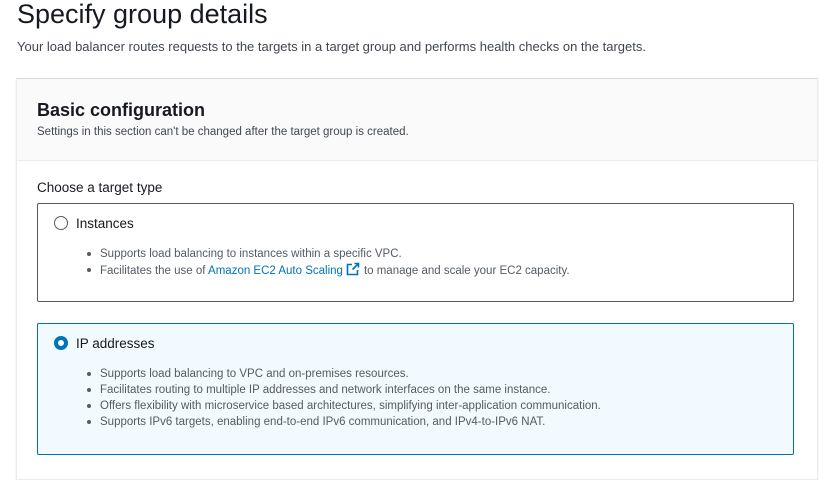 The image size is (827, 480). I want to click on amazon-ec2-auto-scaling-link: Amazon EC2 Auto Scaling, so click(275, 271).